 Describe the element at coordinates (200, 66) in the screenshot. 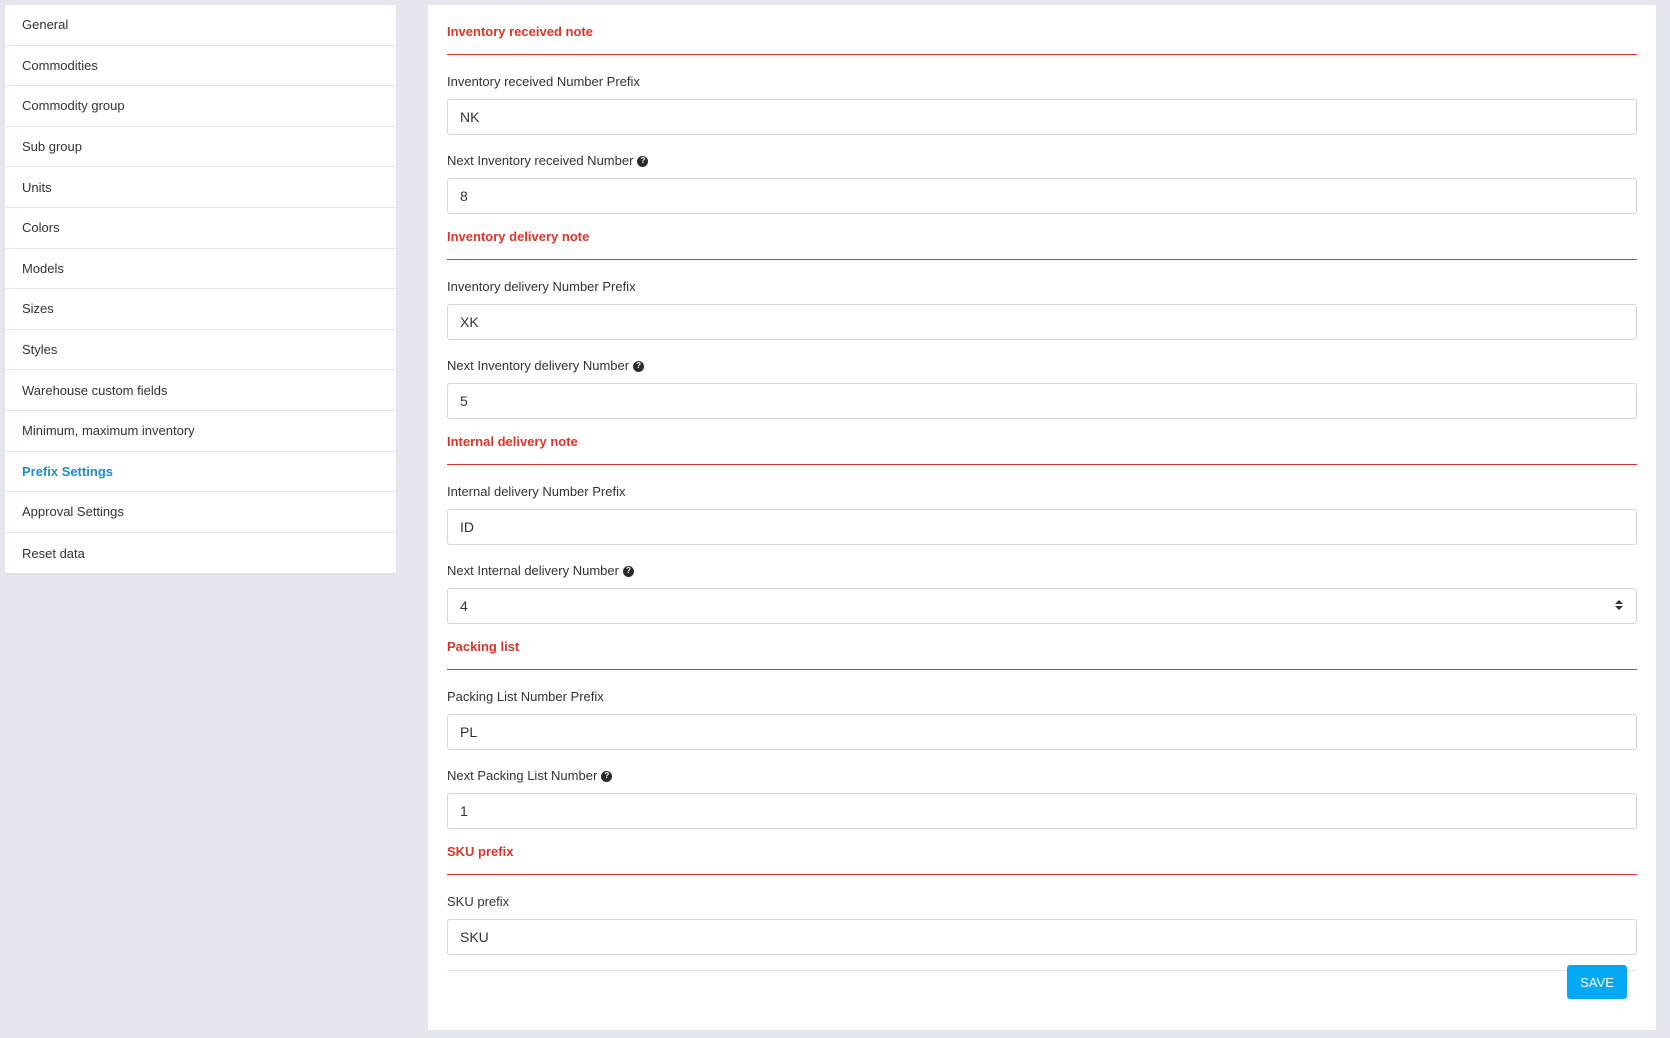

I see `sidebar-item-commodities: Commodities` at that location.